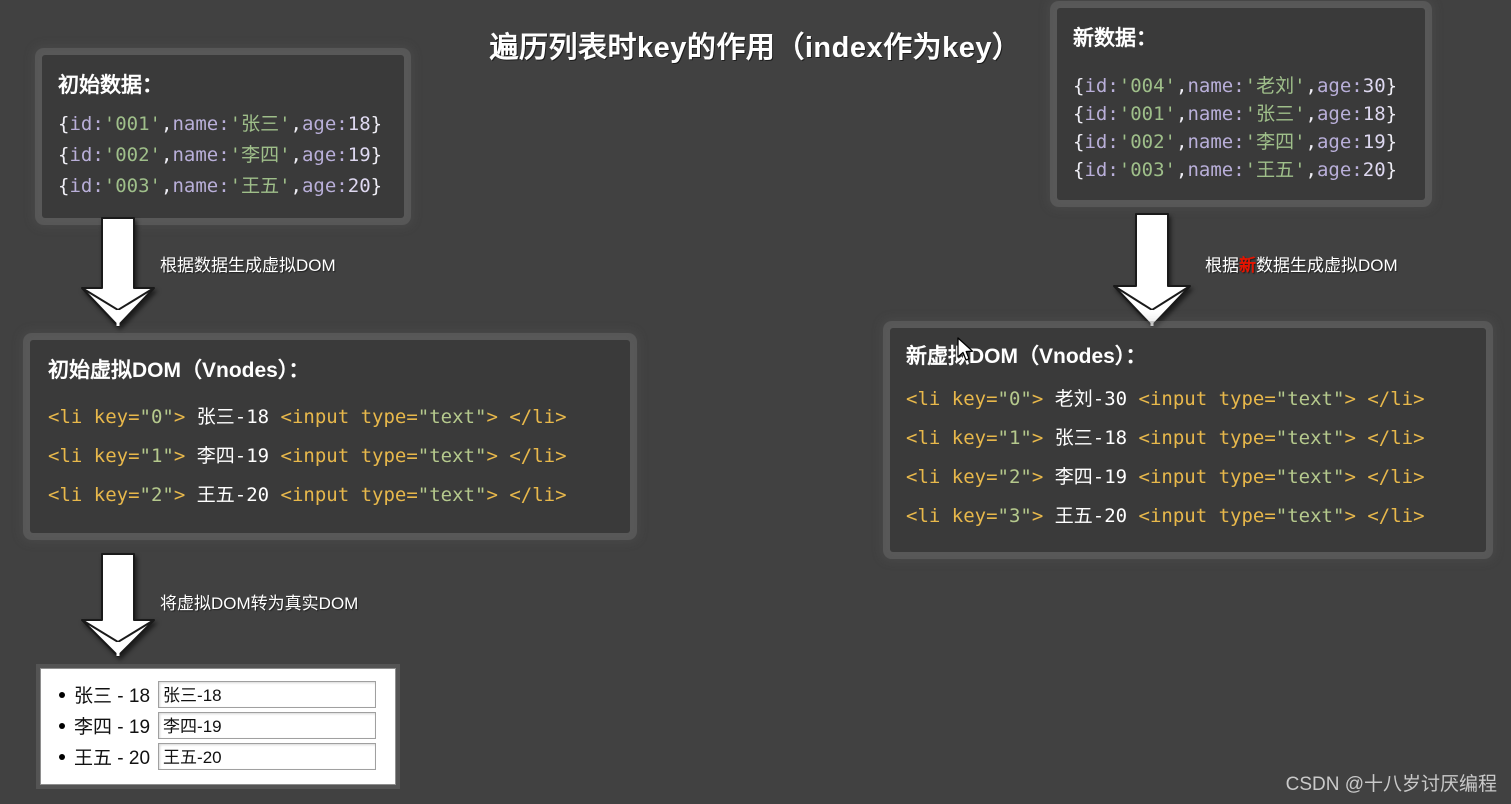  Describe the element at coordinates (1115, 38) in the screenshot. I see `new-data-title: 新数据：` at that location.